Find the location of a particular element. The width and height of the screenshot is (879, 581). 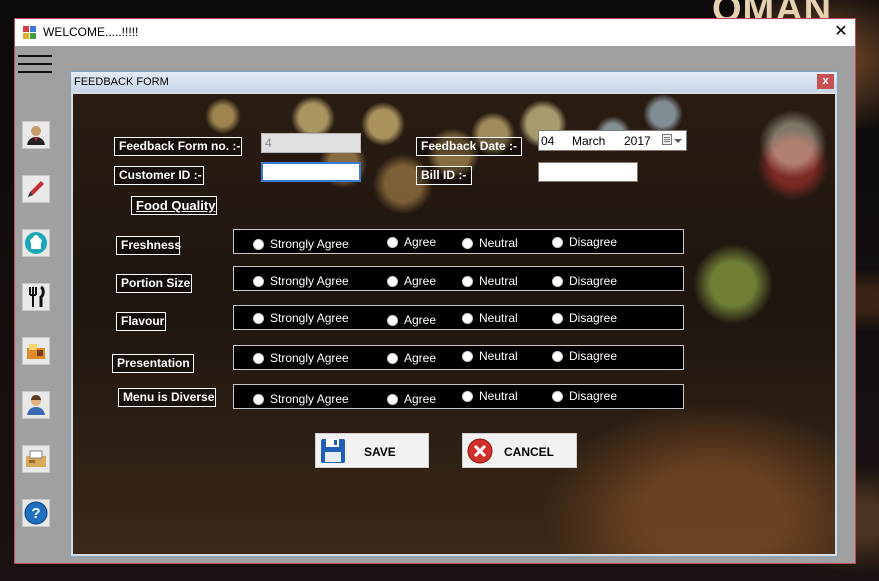

customer-id-field is located at coordinates (311, 172).